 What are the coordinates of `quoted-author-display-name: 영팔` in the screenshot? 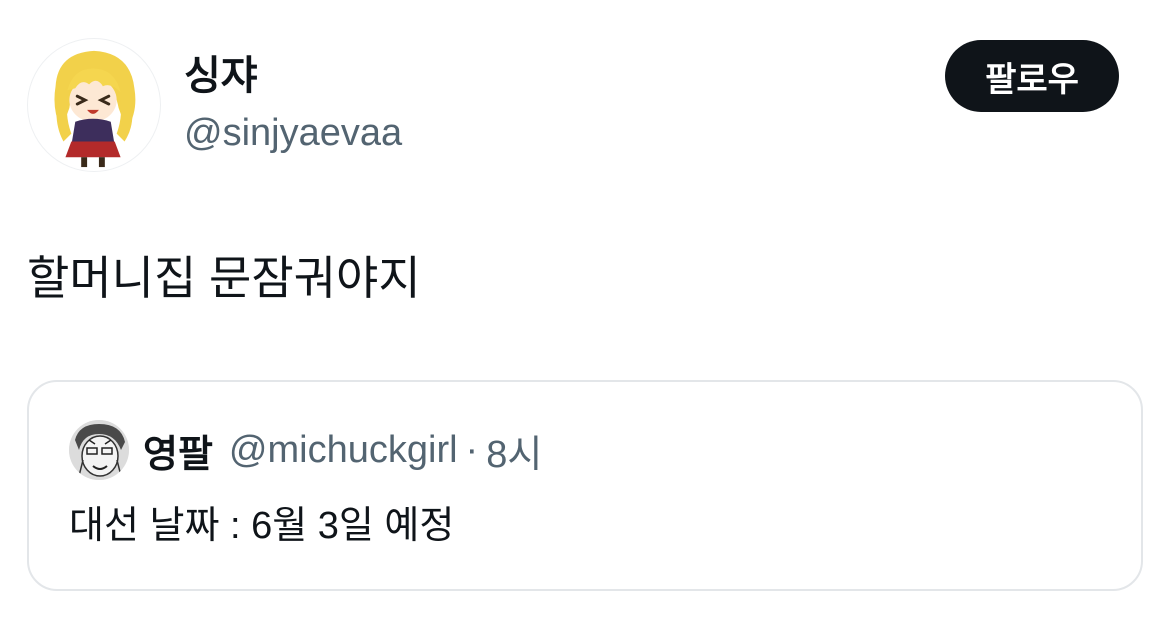 It's located at (178, 450).